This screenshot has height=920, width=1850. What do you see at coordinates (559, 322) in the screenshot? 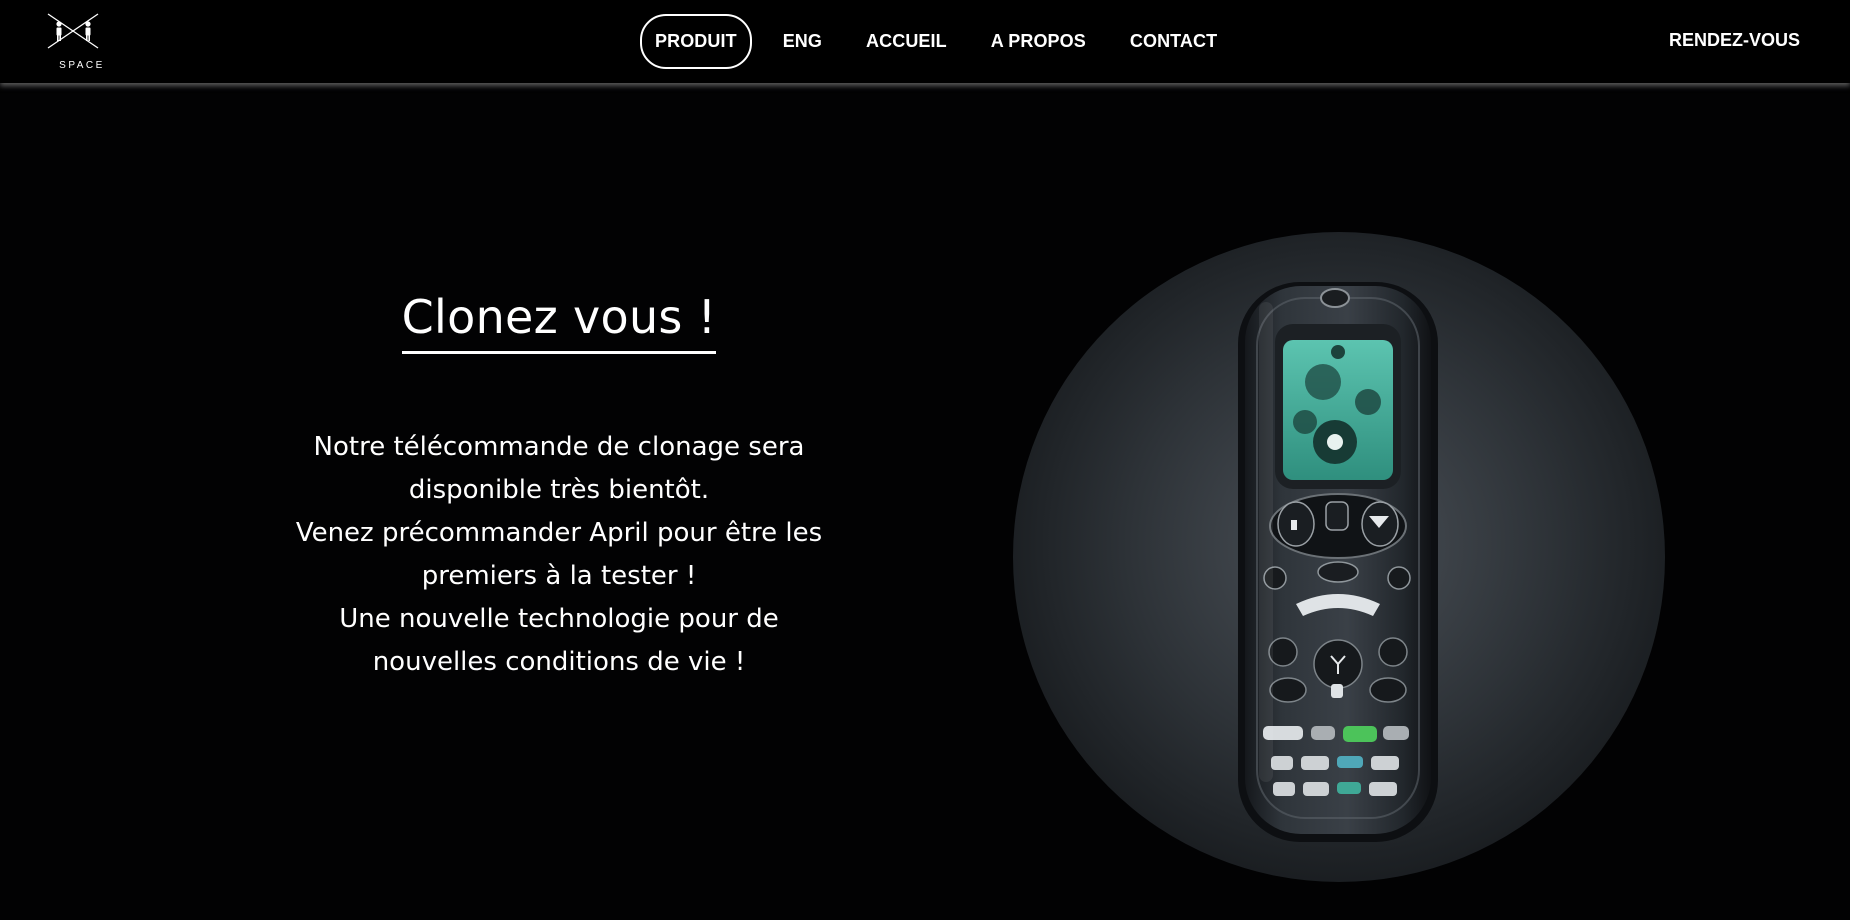
I see `hero-title: Clonez vous !` at bounding box center [559, 322].